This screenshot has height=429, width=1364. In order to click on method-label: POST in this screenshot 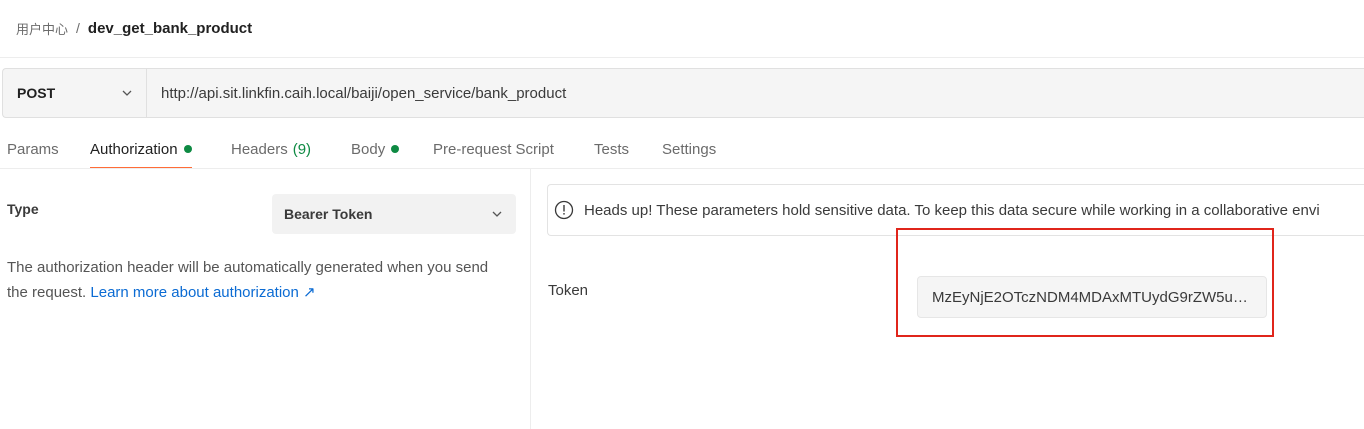, I will do `click(36, 93)`.